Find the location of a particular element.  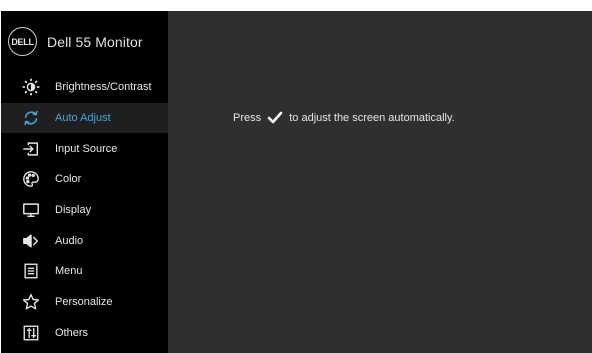

menu-item-brightness-contrast: Brightness/Contrast is located at coordinates (84, 87).